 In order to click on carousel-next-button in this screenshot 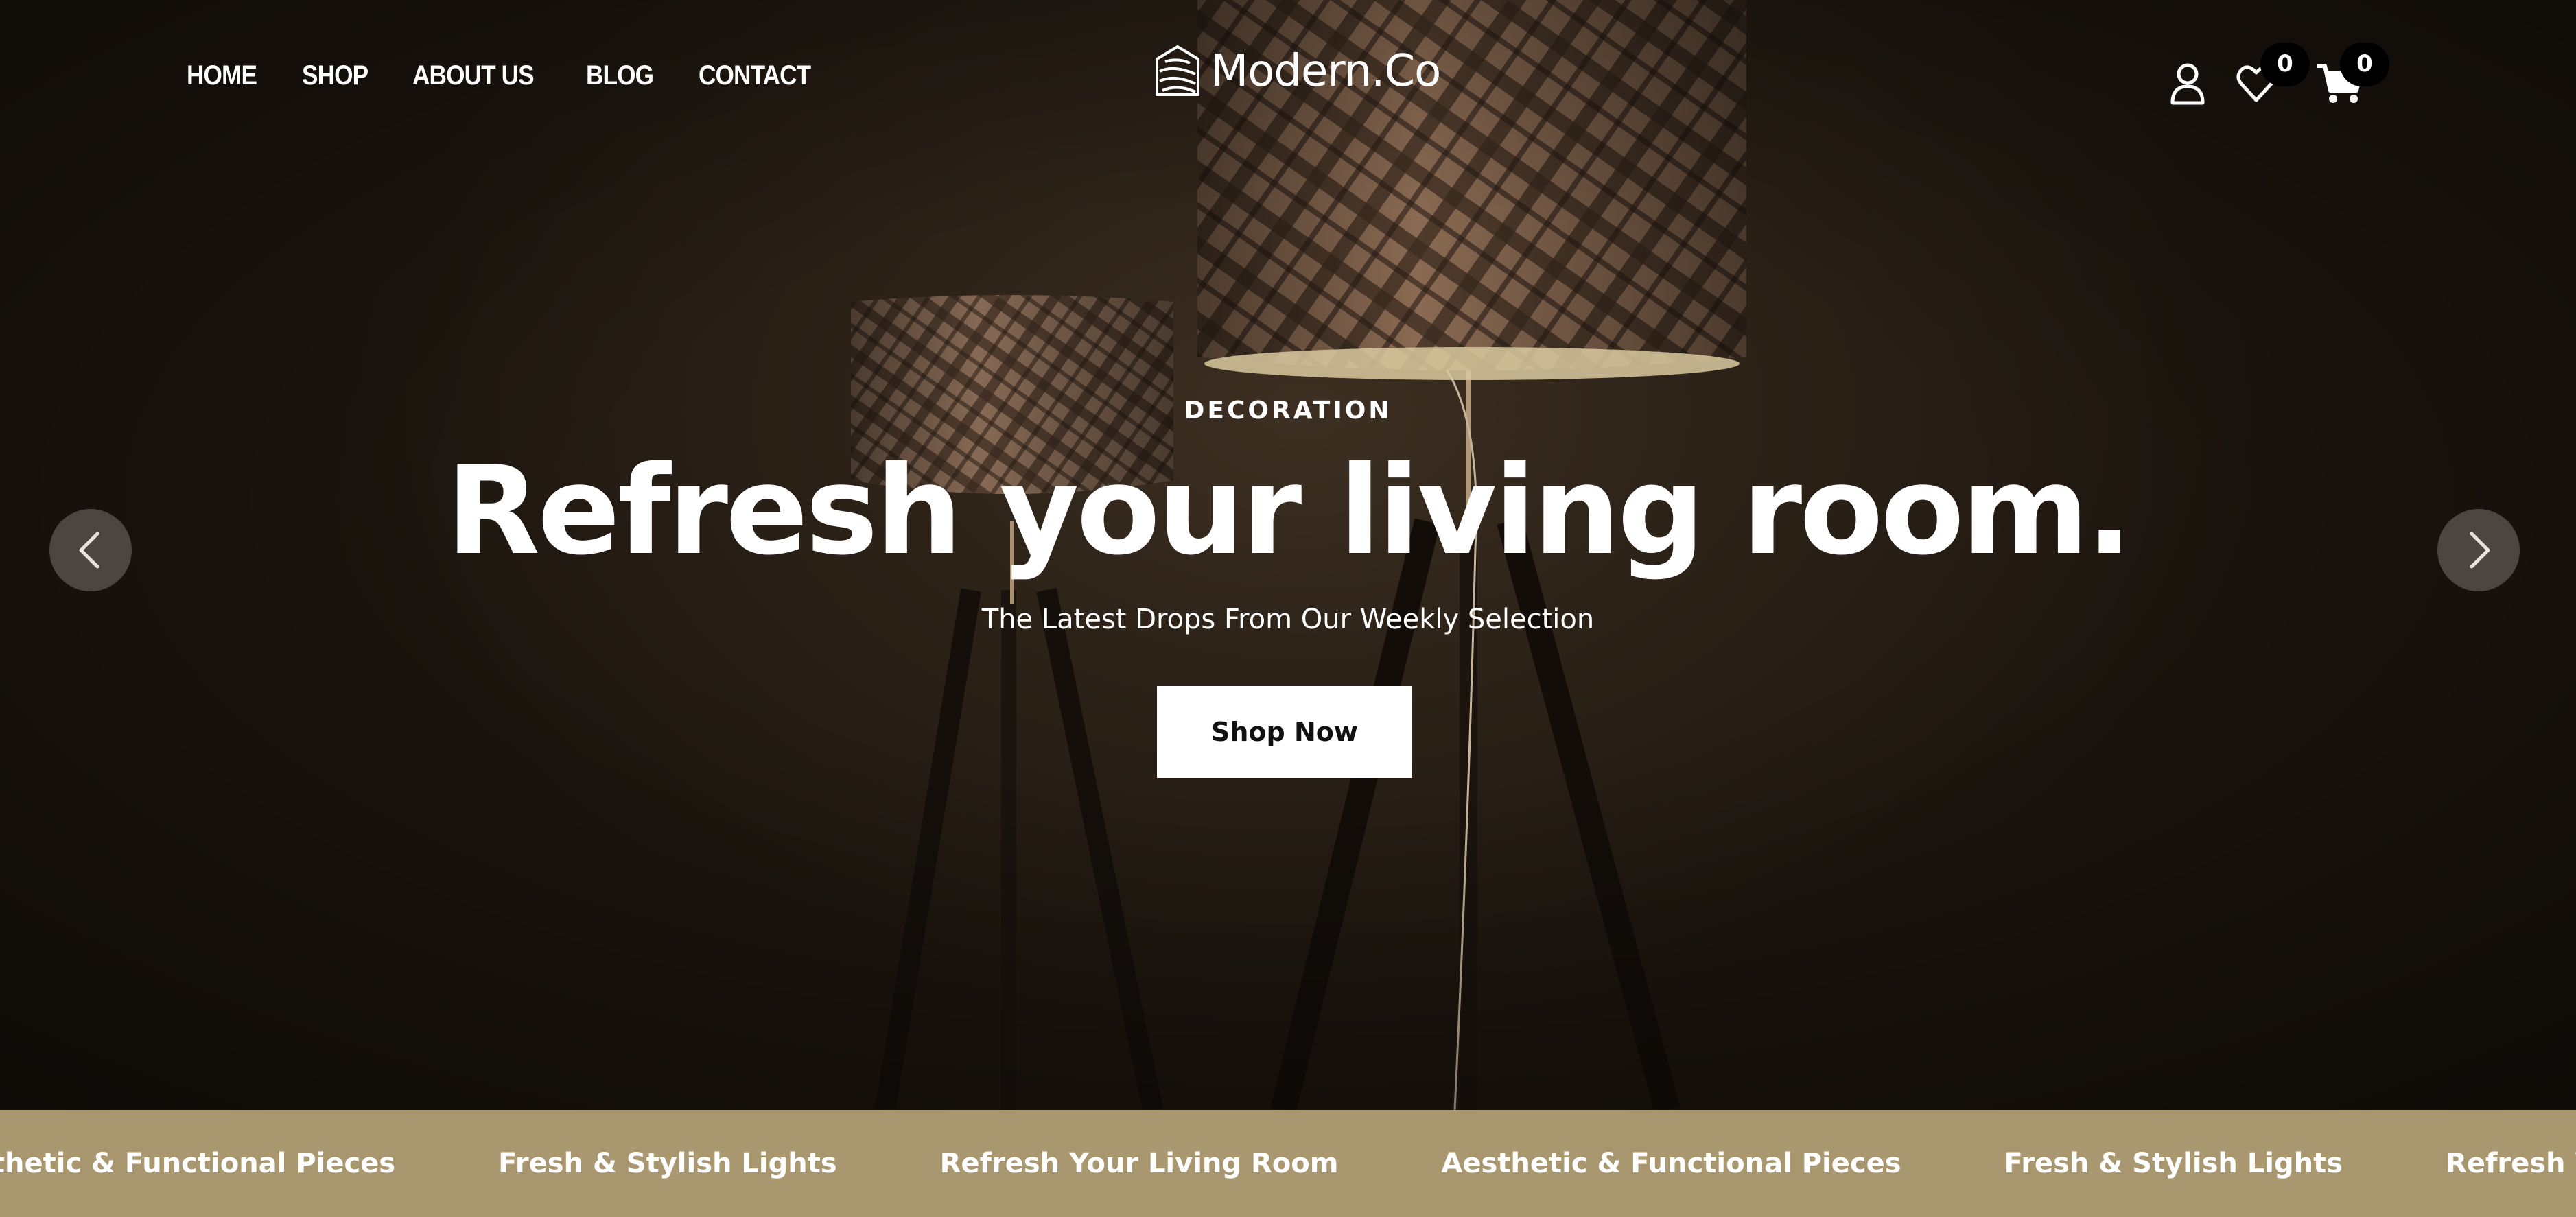, I will do `click(2478, 550)`.